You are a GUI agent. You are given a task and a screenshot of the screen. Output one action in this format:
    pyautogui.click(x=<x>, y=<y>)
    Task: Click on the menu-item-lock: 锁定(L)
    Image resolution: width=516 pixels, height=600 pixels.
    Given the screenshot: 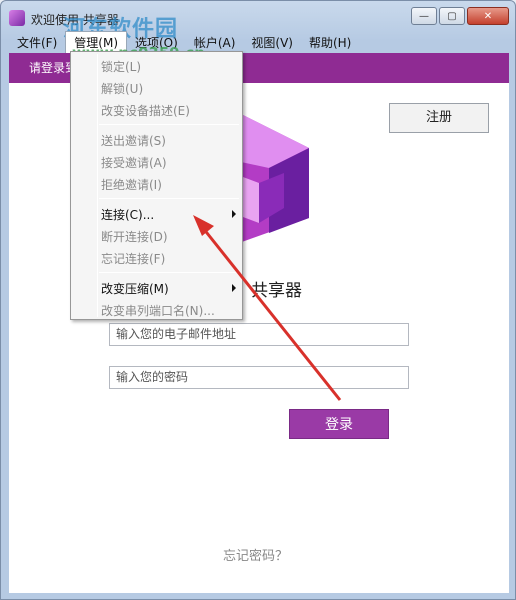 What is the action you would take?
    pyautogui.click(x=121, y=67)
    